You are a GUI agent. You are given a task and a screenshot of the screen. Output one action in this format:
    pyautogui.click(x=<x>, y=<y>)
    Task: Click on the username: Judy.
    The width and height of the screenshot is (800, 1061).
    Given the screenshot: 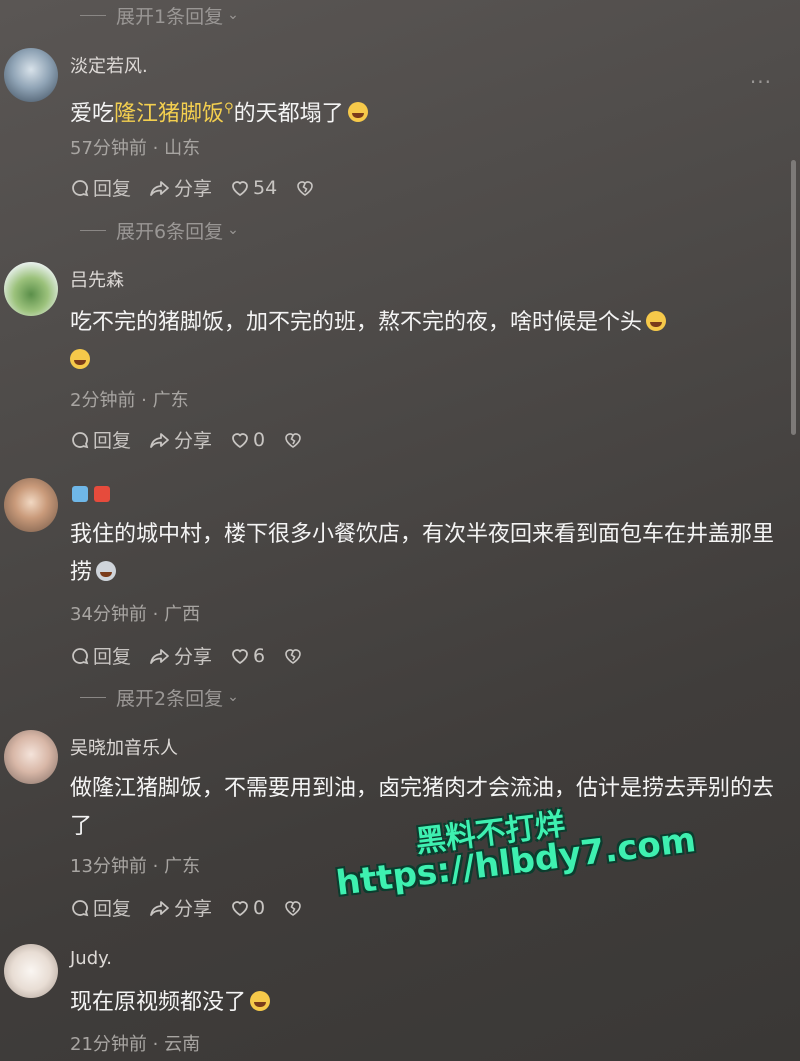 What is the action you would take?
    pyautogui.click(x=91, y=958)
    